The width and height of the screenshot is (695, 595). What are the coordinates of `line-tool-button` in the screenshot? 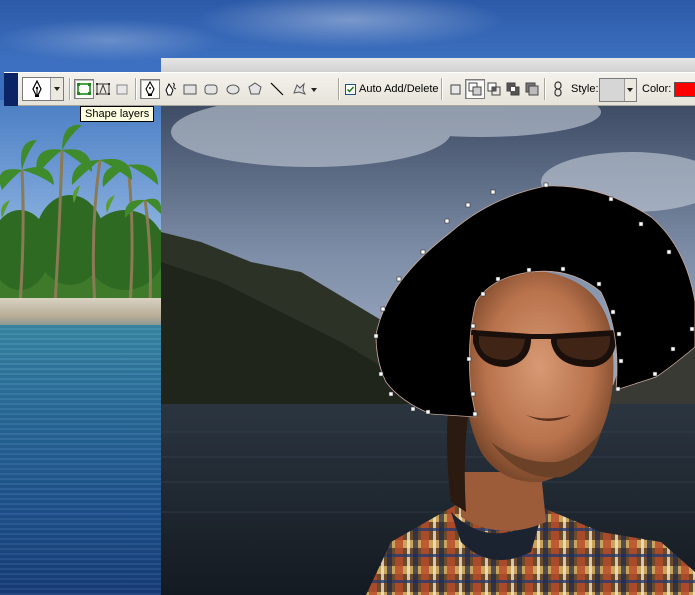 It's located at (277, 89).